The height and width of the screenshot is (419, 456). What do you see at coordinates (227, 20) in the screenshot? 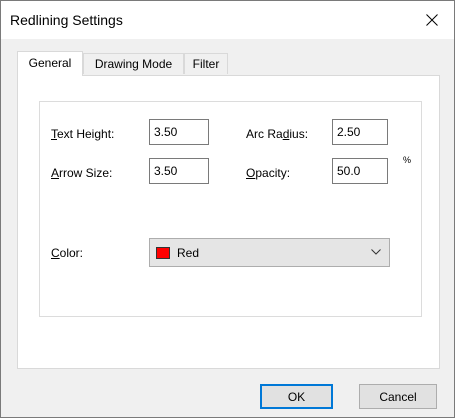
I see `title-bar: Redlining Settings` at bounding box center [227, 20].